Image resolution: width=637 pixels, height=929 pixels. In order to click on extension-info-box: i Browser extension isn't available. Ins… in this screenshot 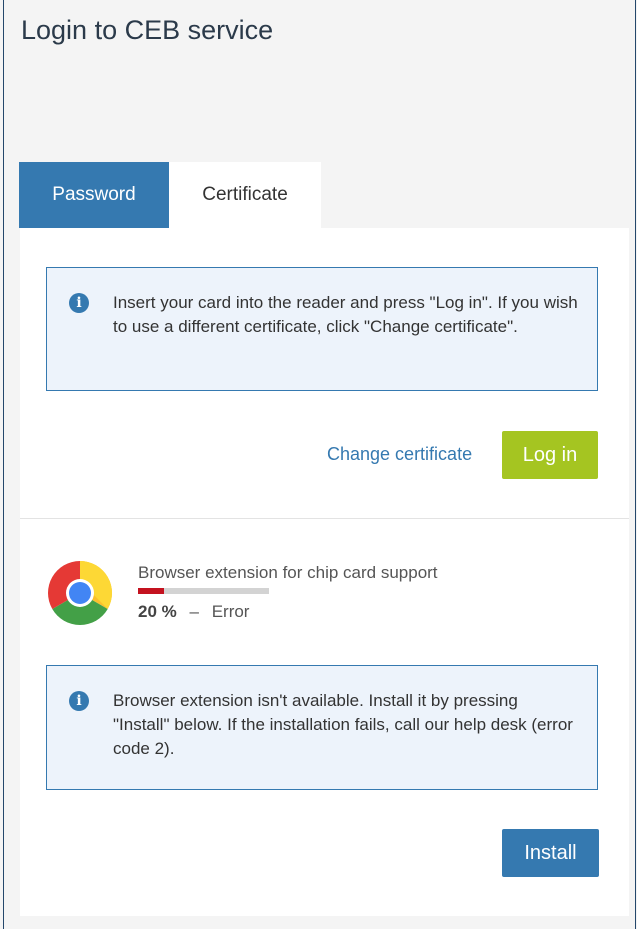, I will do `click(322, 727)`.